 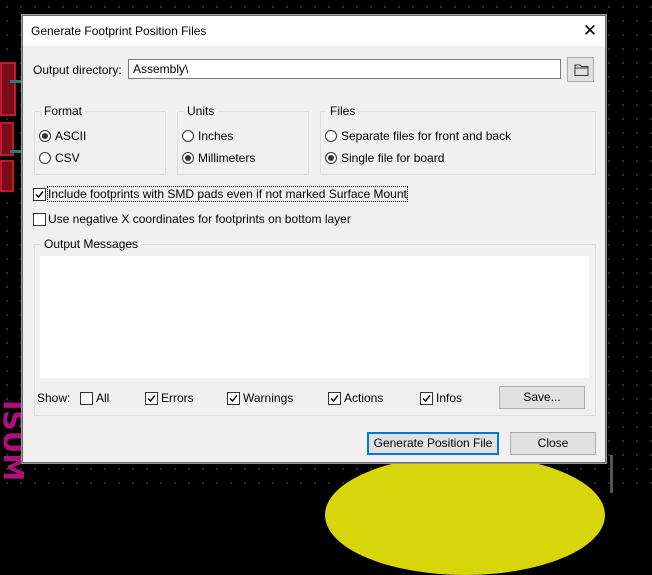 What do you see at coordinates (188, 136) in the screenshot?
I see `units-inches-radio` at bounding box center [188, 136].